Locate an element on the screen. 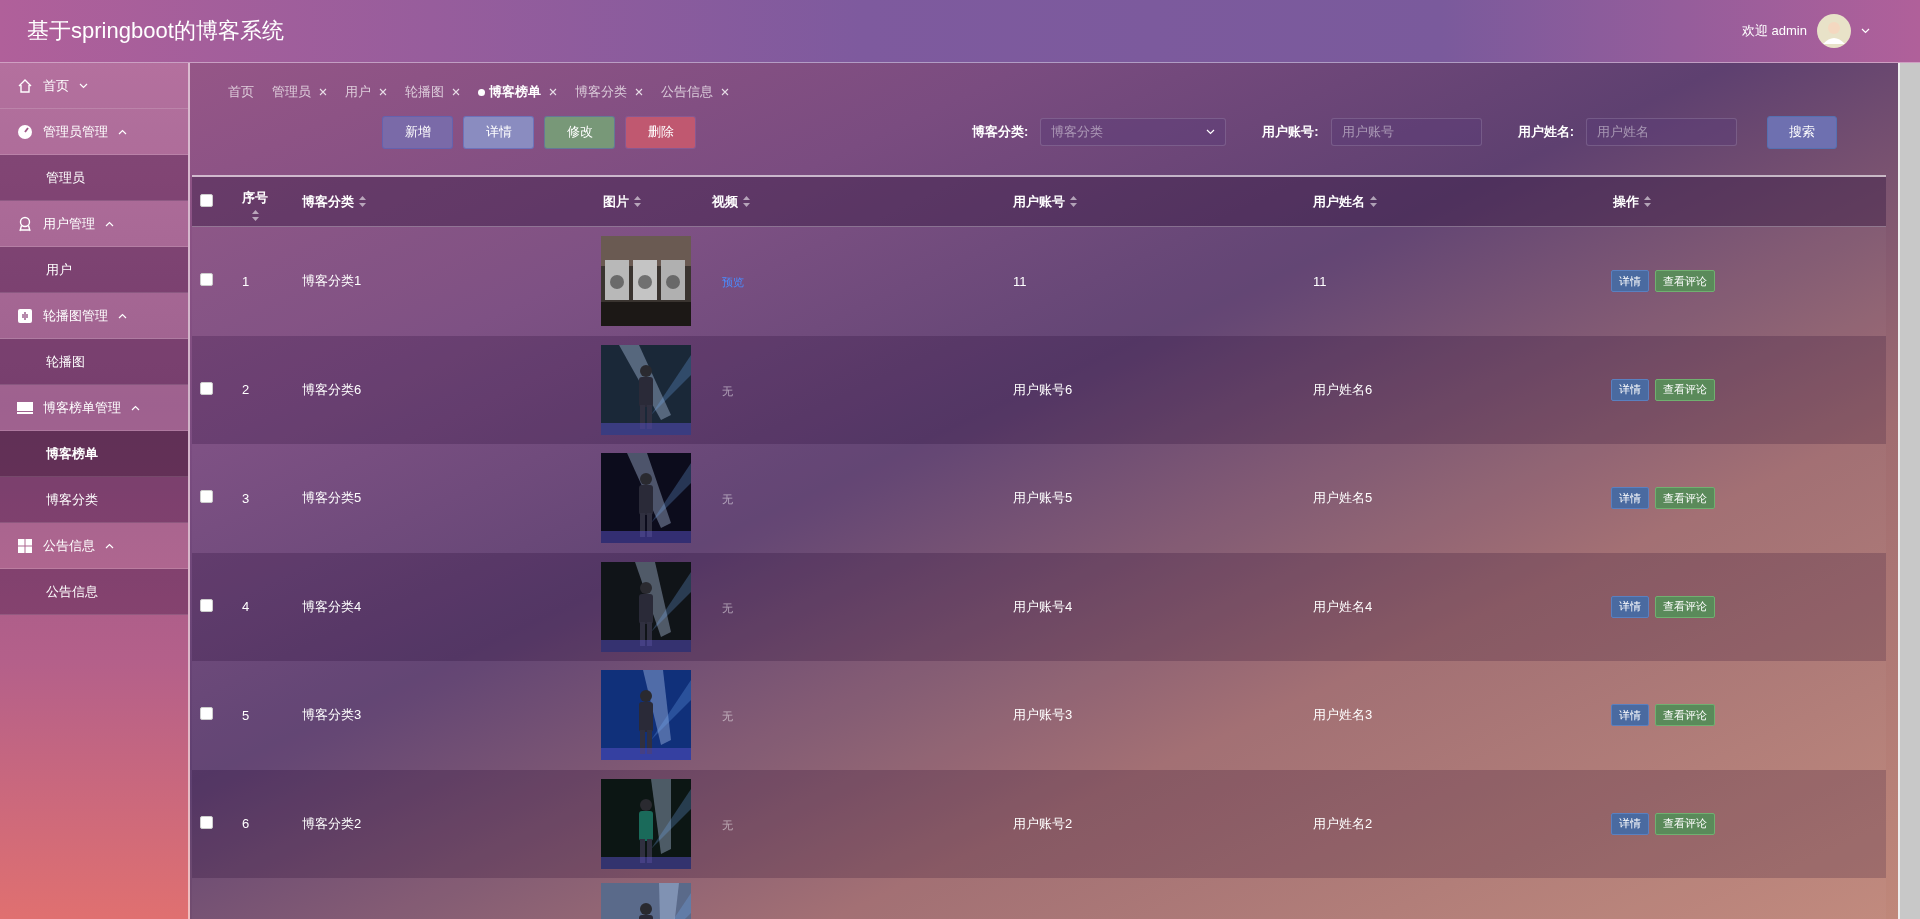 Image resolution: width=1920 pixels, height=919 pixels. input-field: 用户账号 is located at coordinates (1406, 132).